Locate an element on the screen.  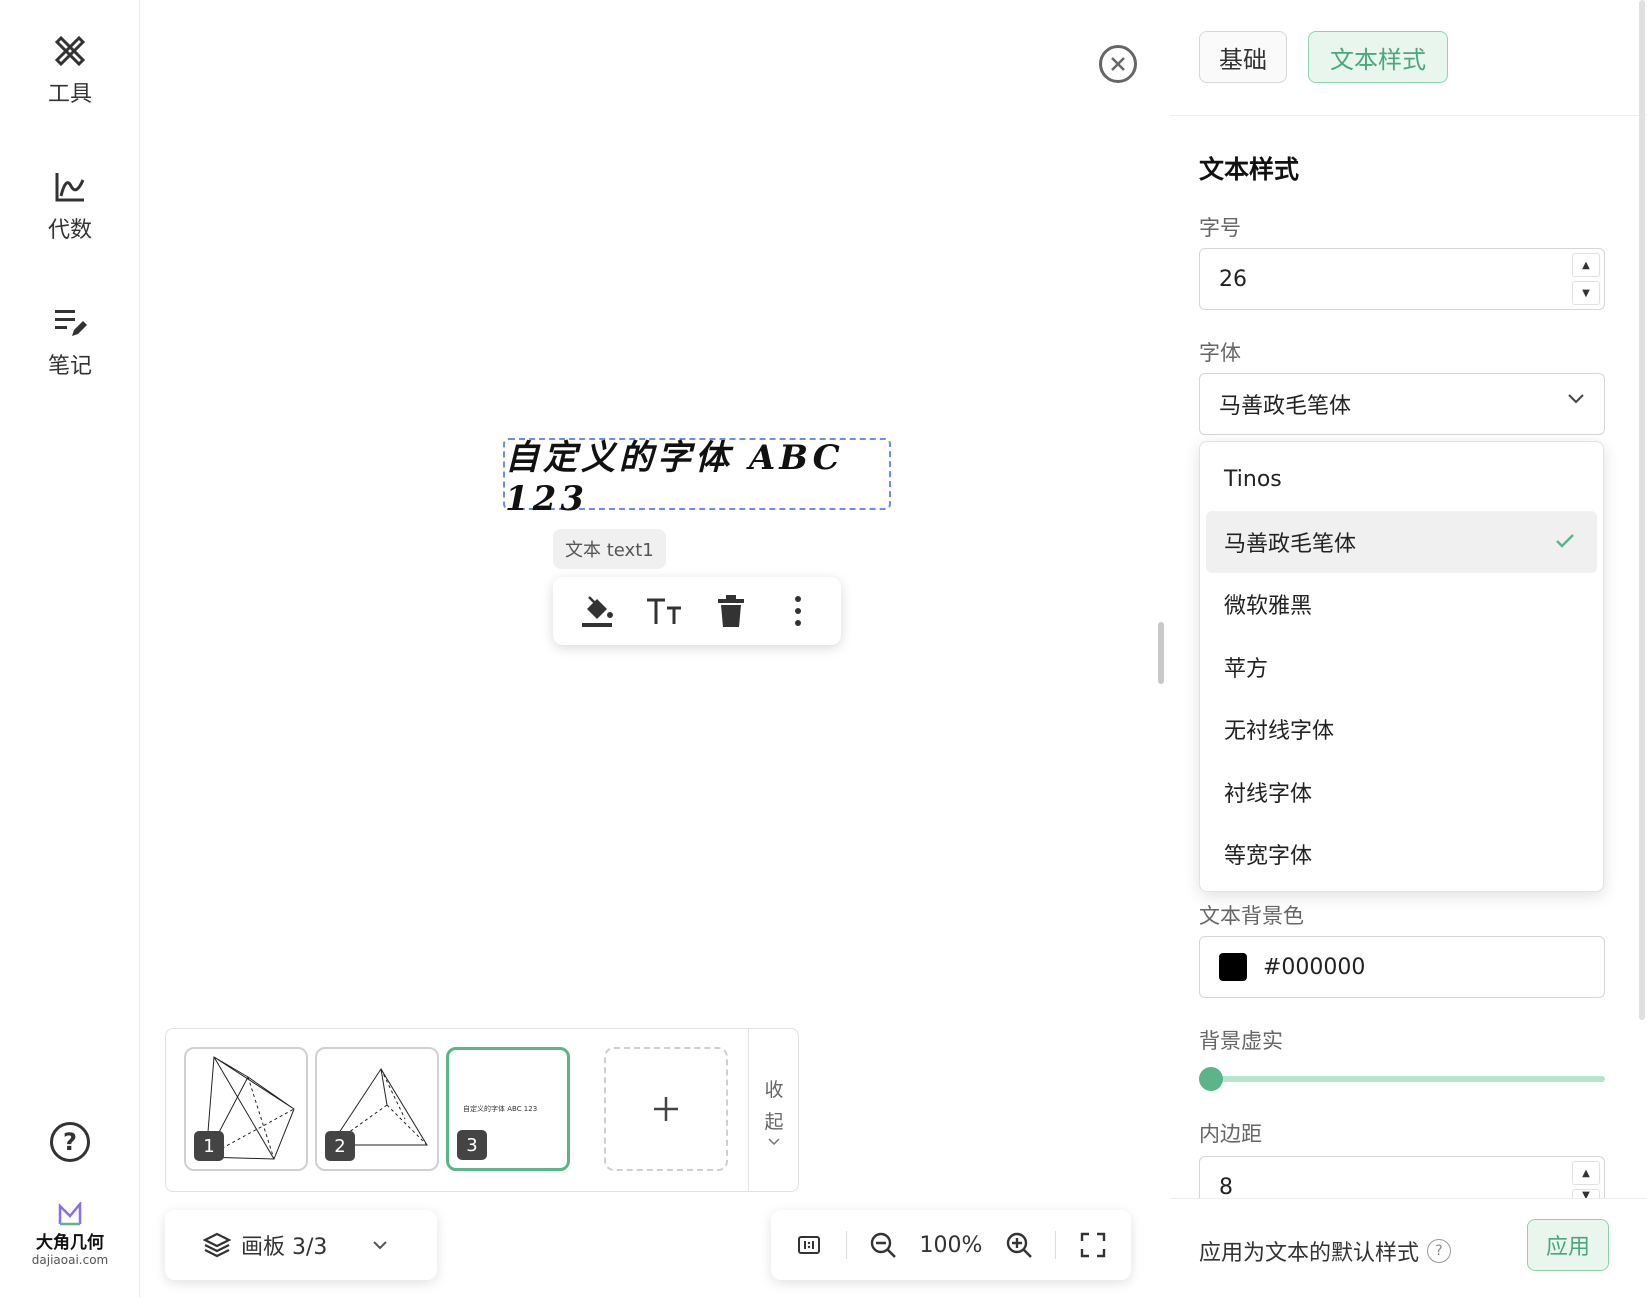
sidebar-item-notes: 笔记 is located at coordinates (70, 343).